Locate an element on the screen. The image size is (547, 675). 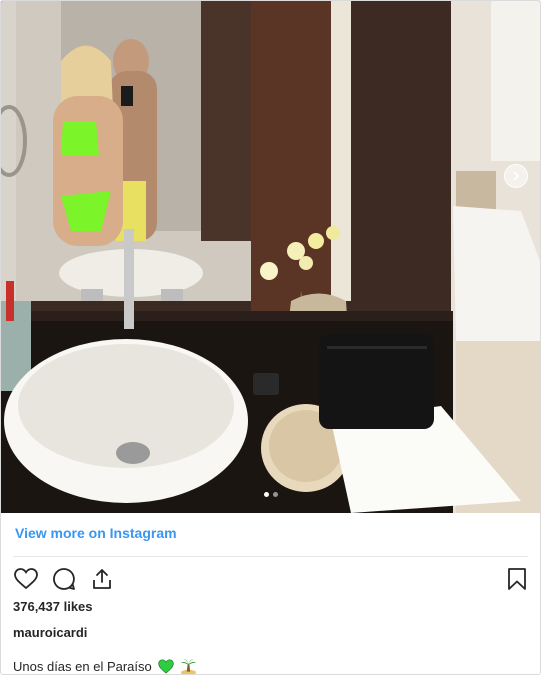
like-button is located at coordinates (26, 579).